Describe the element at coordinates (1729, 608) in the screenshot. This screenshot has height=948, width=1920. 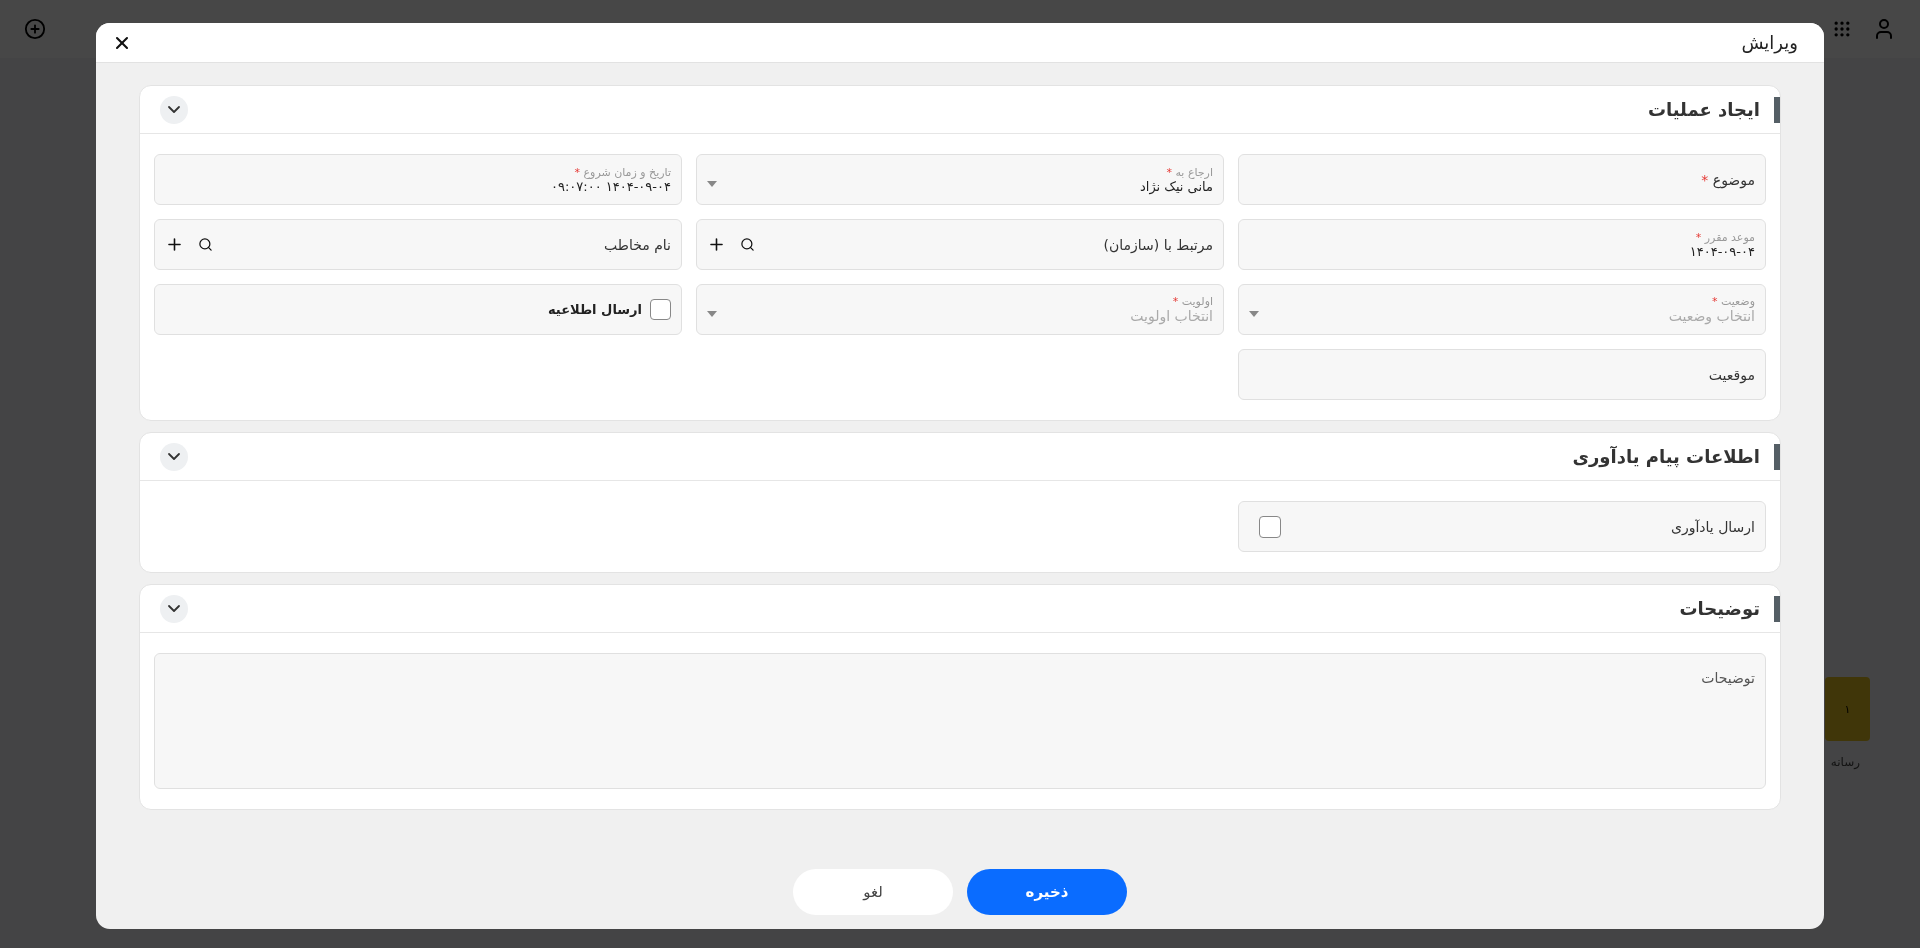
I see `section-title: توضیحات` at that location.